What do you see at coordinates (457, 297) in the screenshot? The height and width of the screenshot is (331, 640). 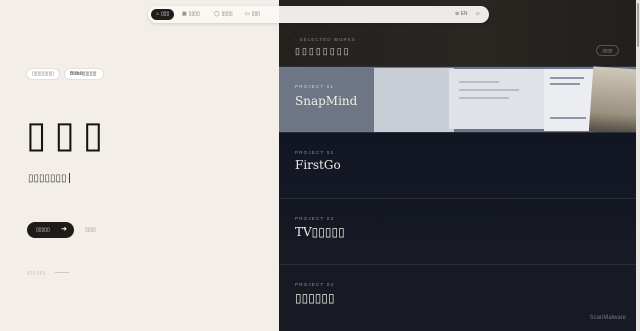 I see `project-card-4: PROJECT 04 ▯▯▯▯▯▯` at bounding box center [457, 297].